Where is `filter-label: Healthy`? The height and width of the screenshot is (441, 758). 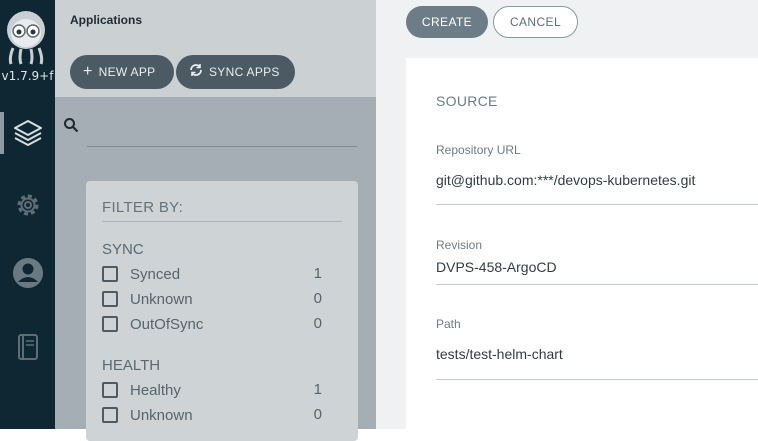 filter-label: Healthy is located at coordinates (155, 390).